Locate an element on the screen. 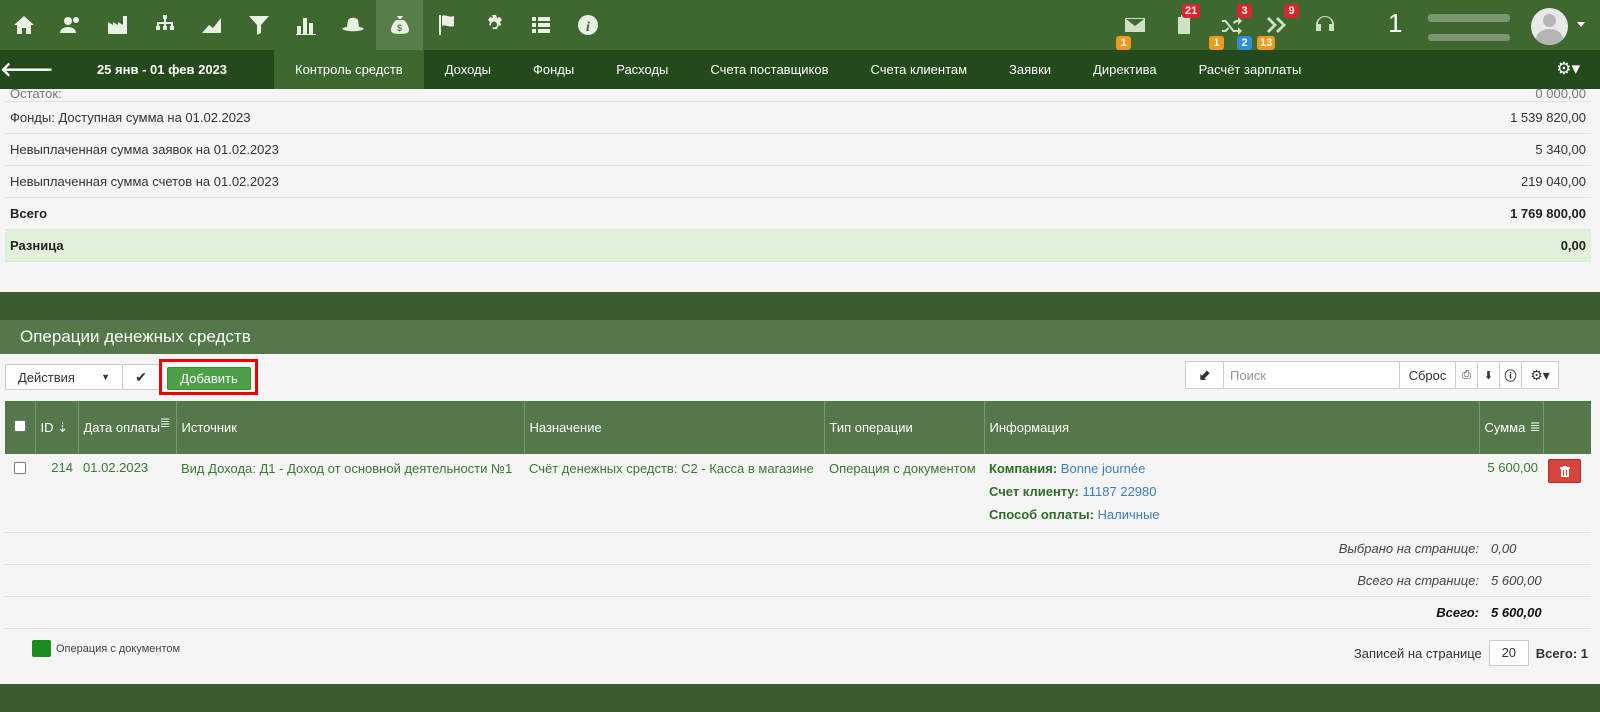 Image resolution: width=1600 pixels, height=712 pixels. col-source: Источник is located at coordinates (350, 427).